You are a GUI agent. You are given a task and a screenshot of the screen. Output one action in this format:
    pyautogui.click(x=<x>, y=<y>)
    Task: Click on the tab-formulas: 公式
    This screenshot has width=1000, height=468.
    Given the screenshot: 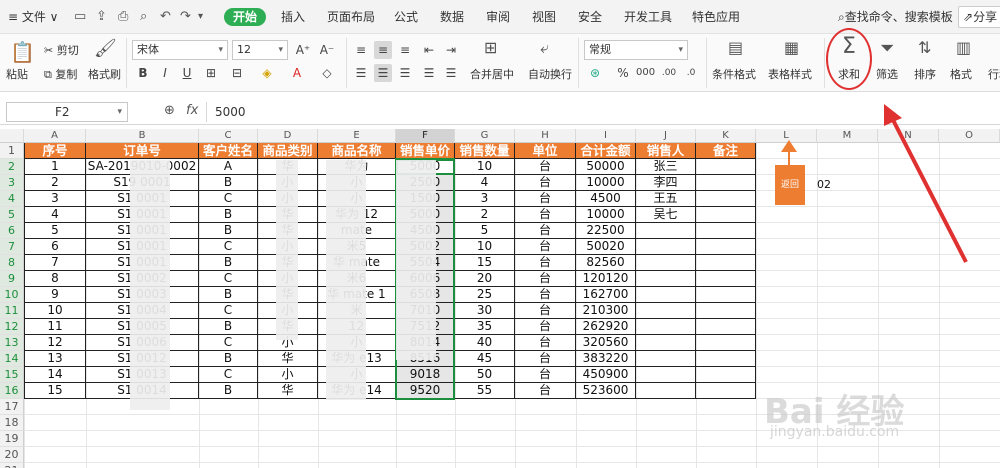 What is the action you would take?
    pyautogui.click(x=406, y=17)
    